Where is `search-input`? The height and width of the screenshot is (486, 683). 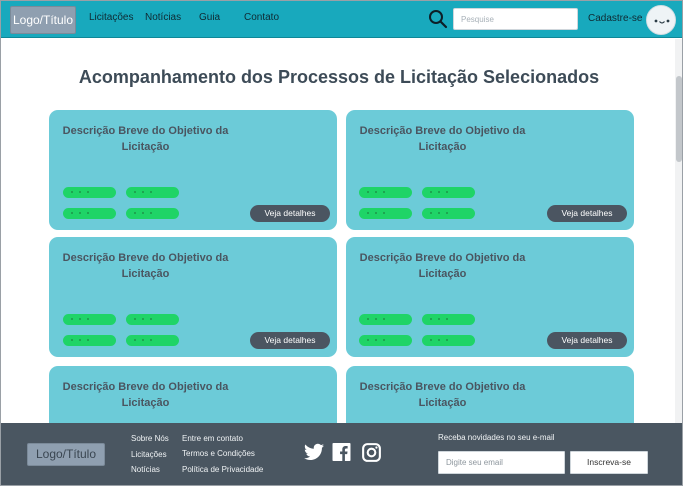 search-input is located at coordinates (515, 19).